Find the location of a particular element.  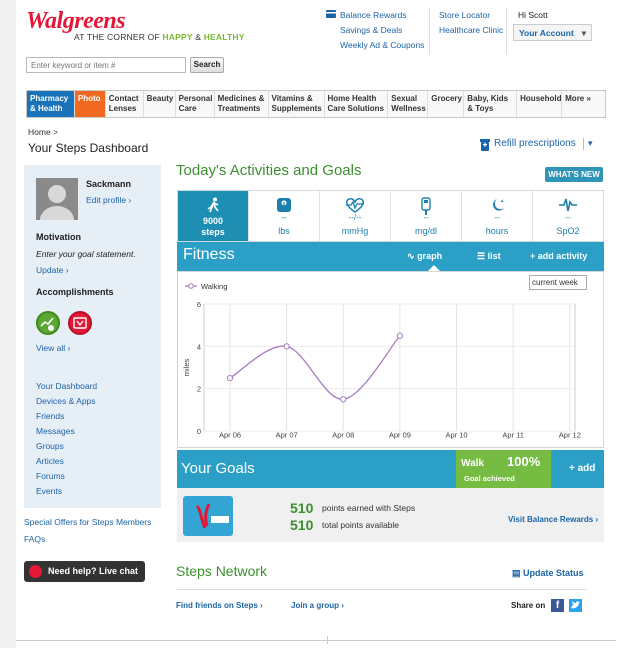

x-tick-label: Apr 12 is located at coordinates (570, 435).